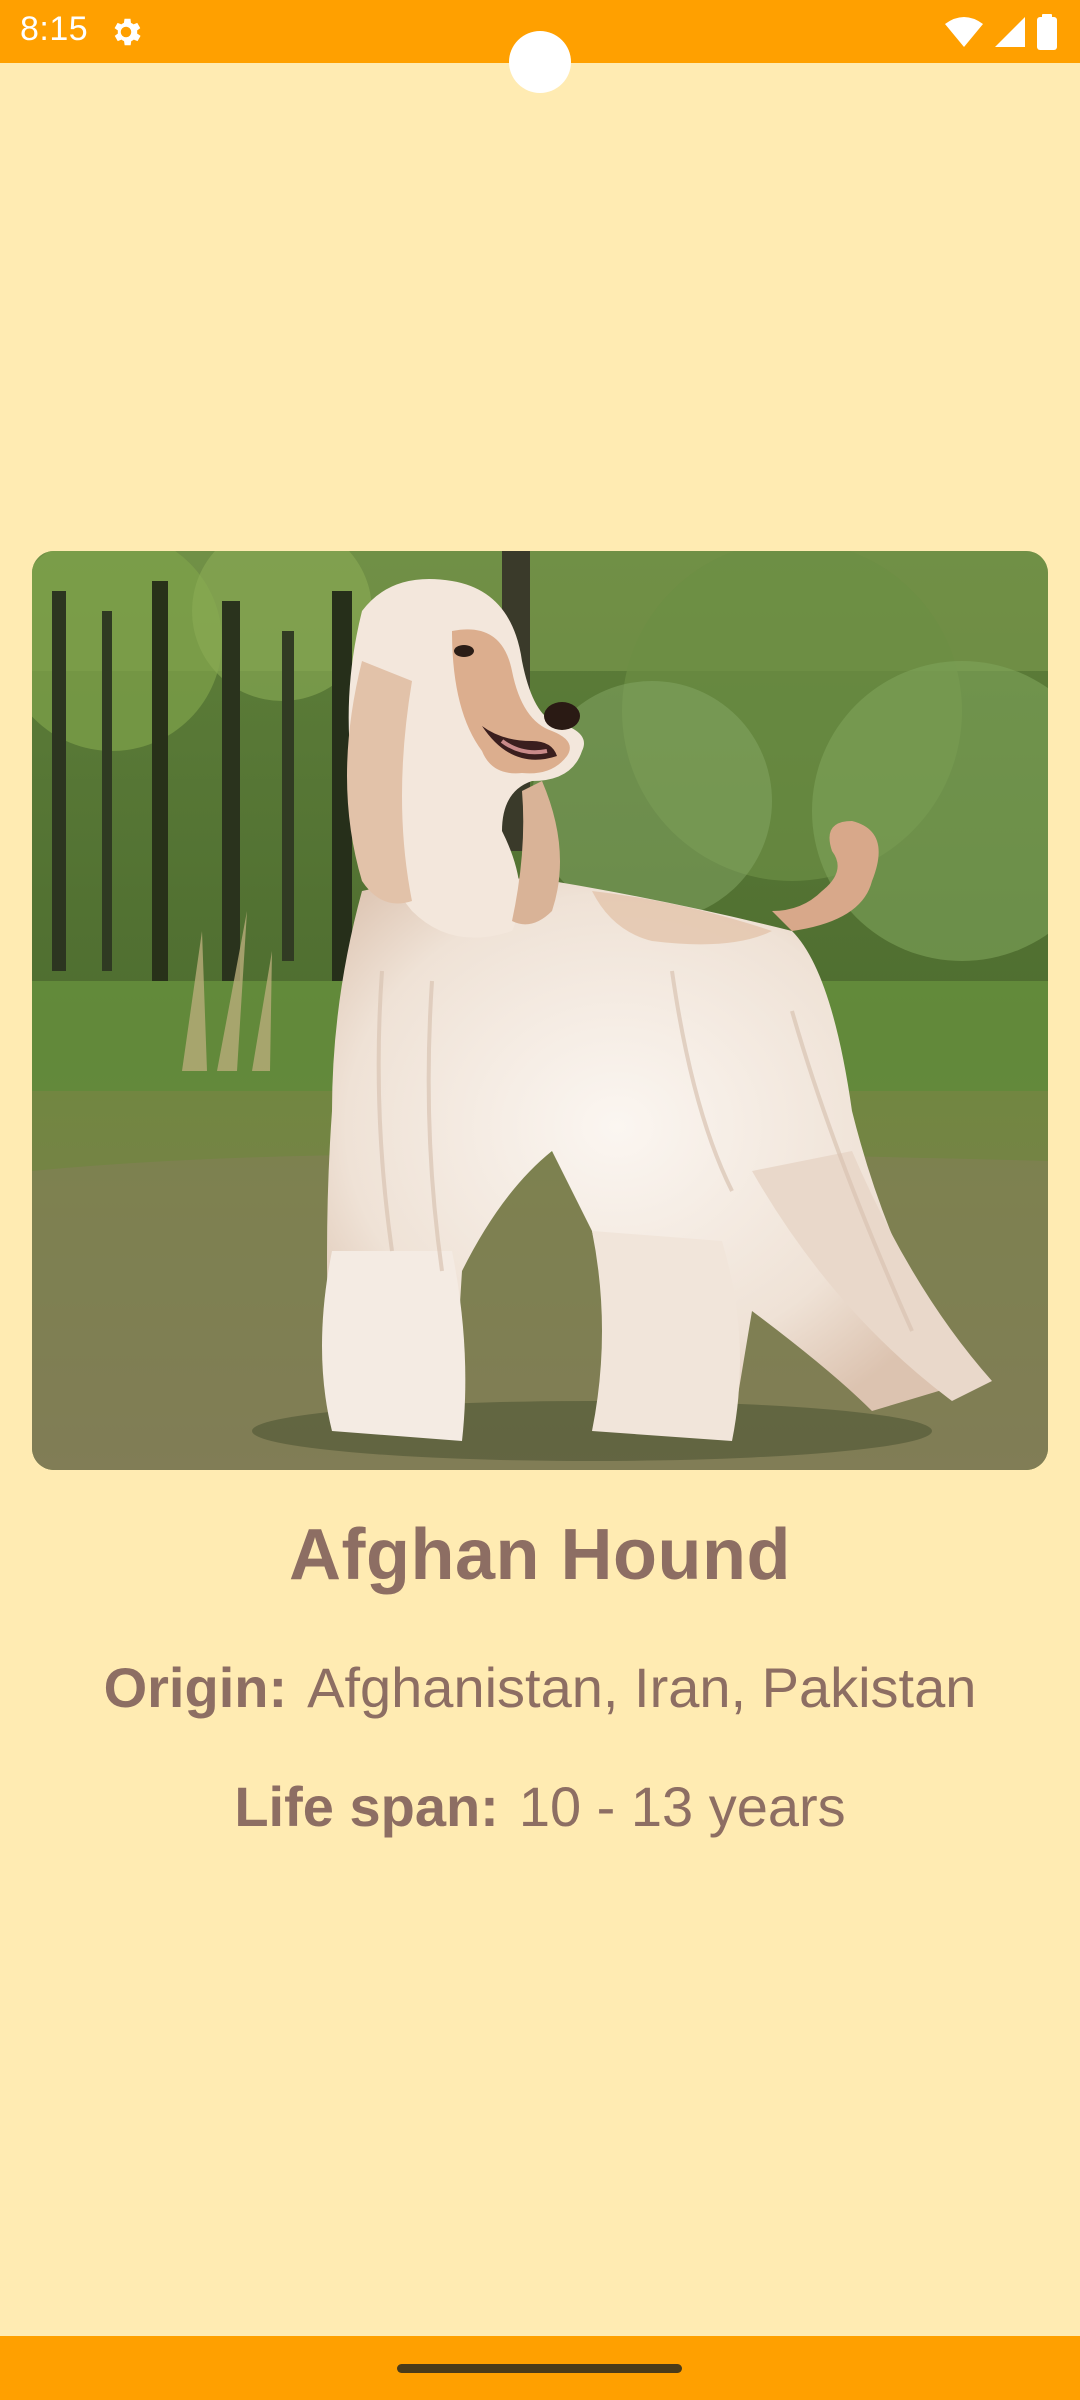 The image size is (1080, 2400). What do you see at coordinates (964, 32) in the screenshot?
I see `wifi-icon` at bounding box center [964, 32].